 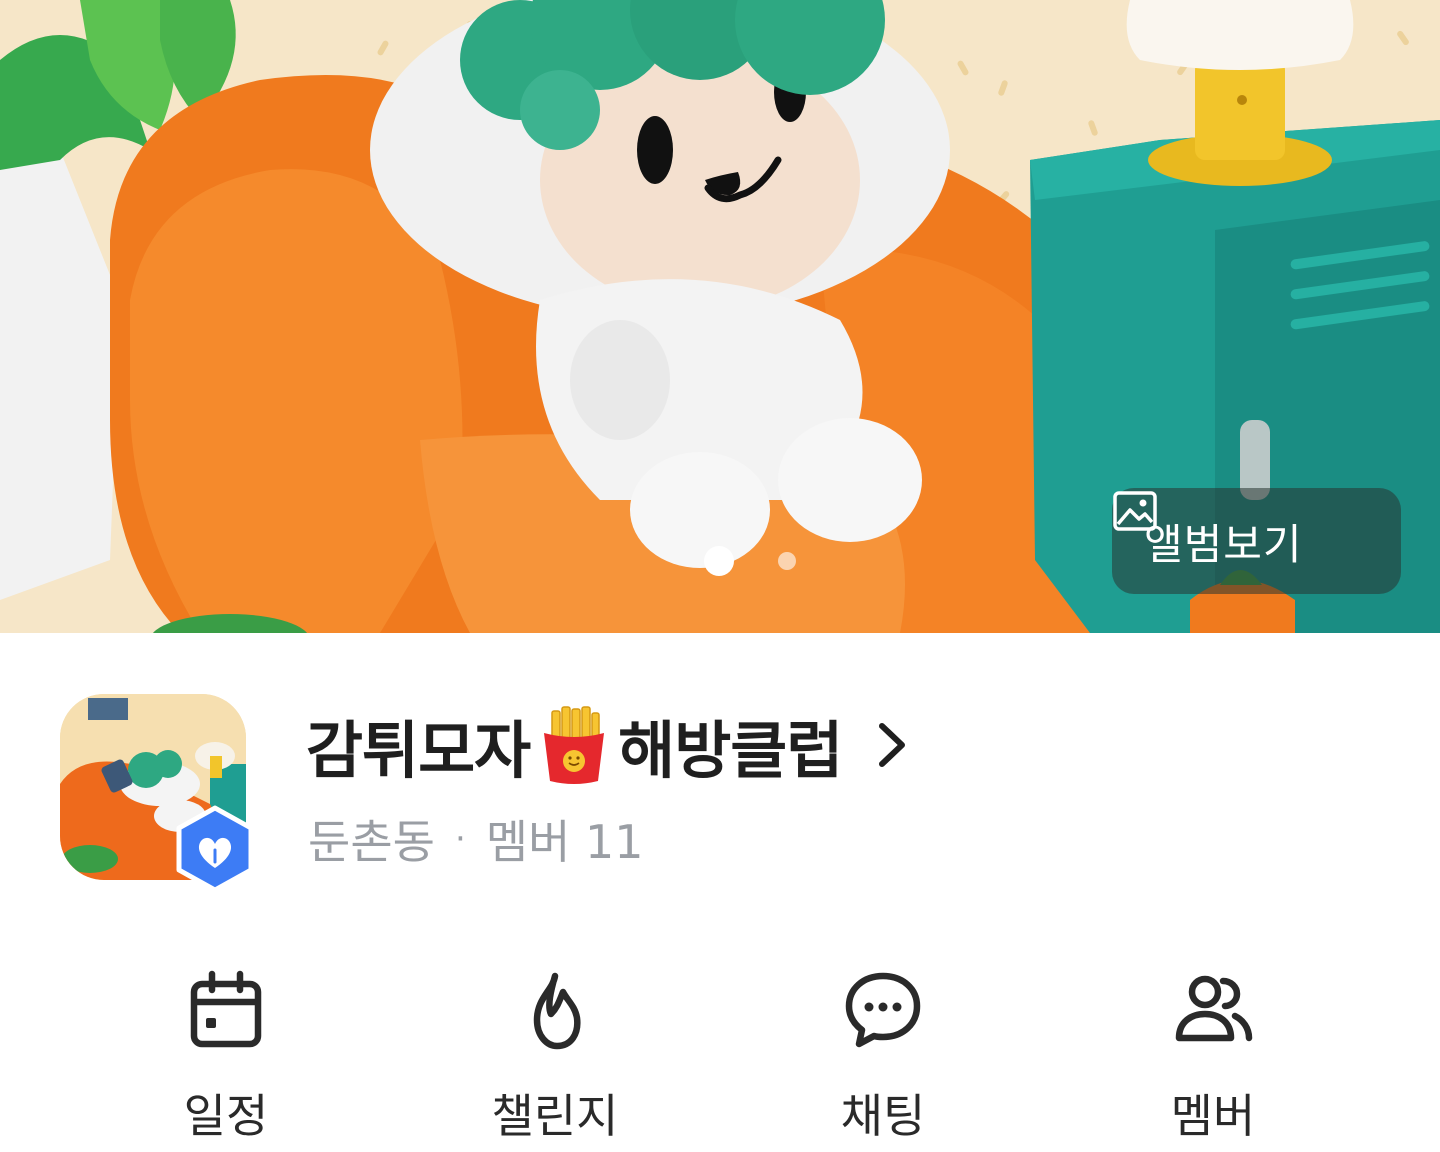 What do you see at coordinates (883, 1116) in the screenshot?
I see `chat-label: 채팅` at bounding box center [883, 1116].